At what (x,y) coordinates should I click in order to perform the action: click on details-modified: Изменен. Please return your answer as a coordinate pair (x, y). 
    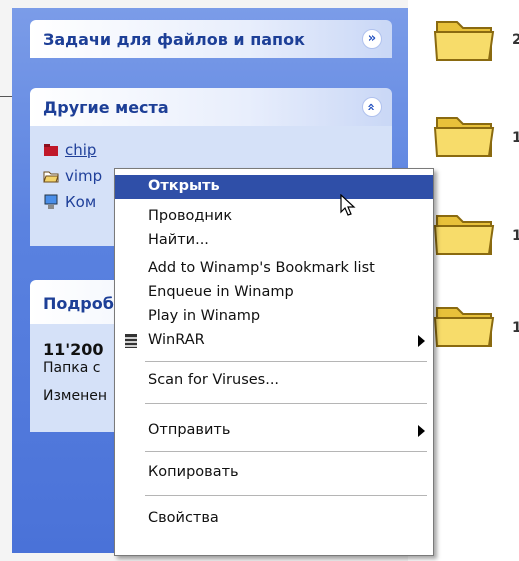
    Looking at the image, I should click on (75, 396).